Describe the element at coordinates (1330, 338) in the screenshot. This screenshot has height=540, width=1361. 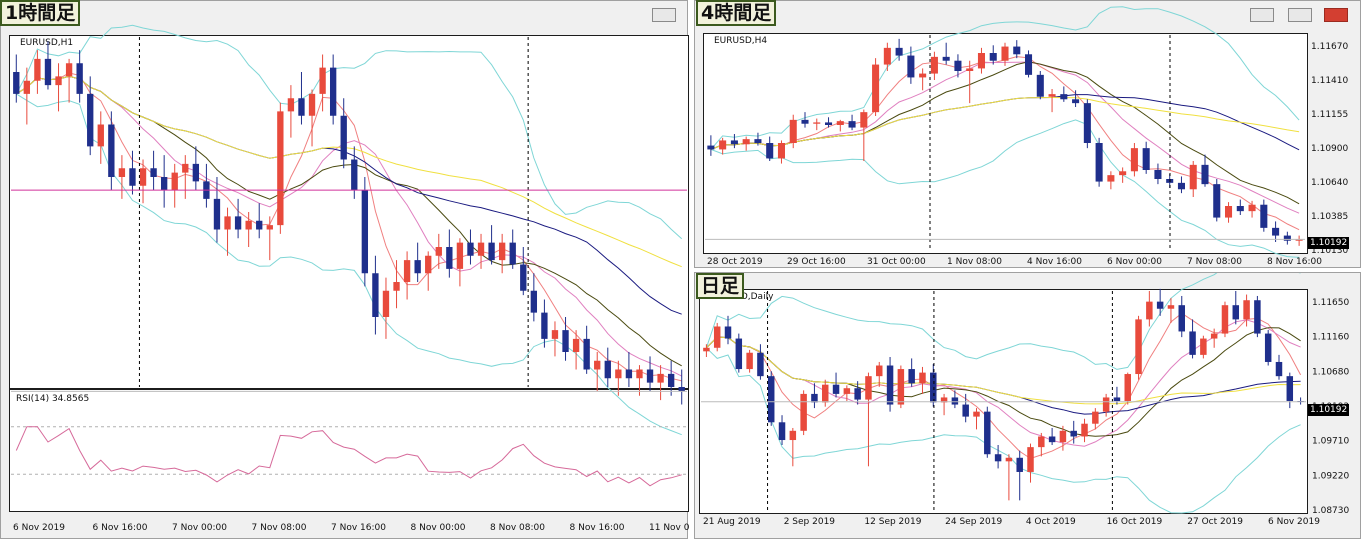
I see `y-tick-label: 1.11160` at that location.